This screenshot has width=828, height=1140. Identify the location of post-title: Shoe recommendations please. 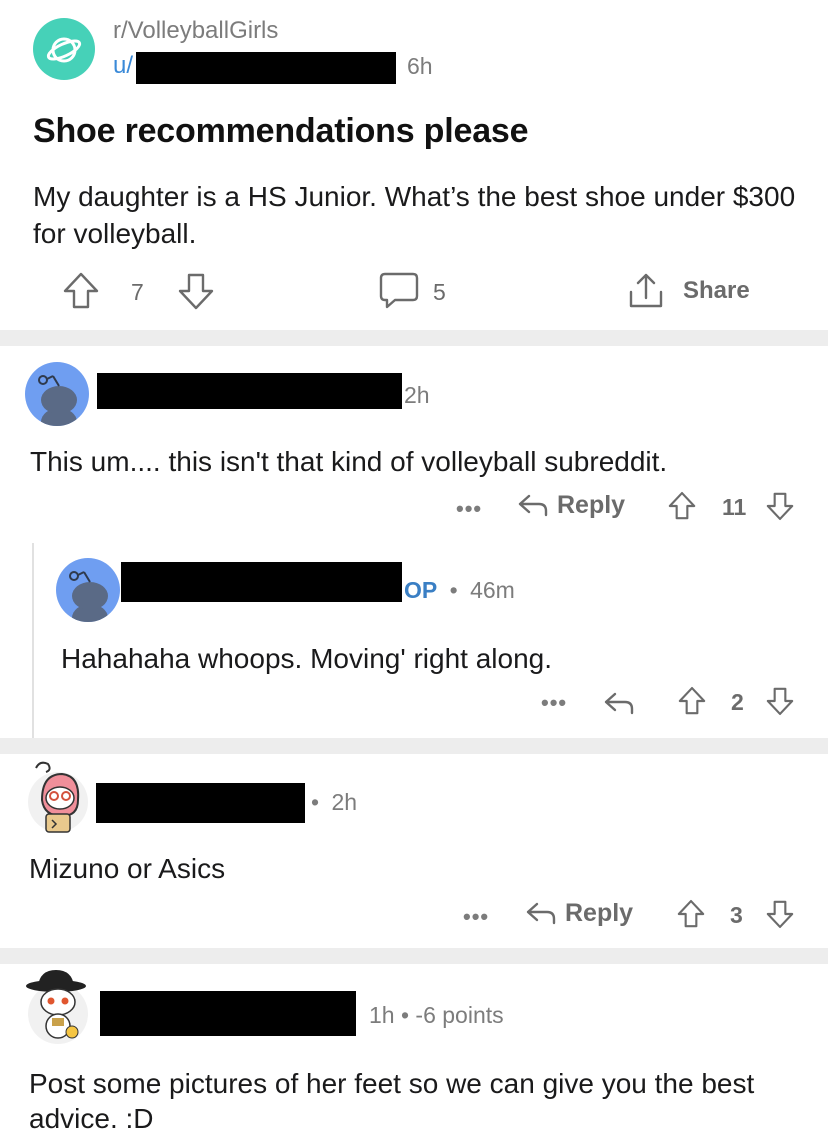
(281, 131).